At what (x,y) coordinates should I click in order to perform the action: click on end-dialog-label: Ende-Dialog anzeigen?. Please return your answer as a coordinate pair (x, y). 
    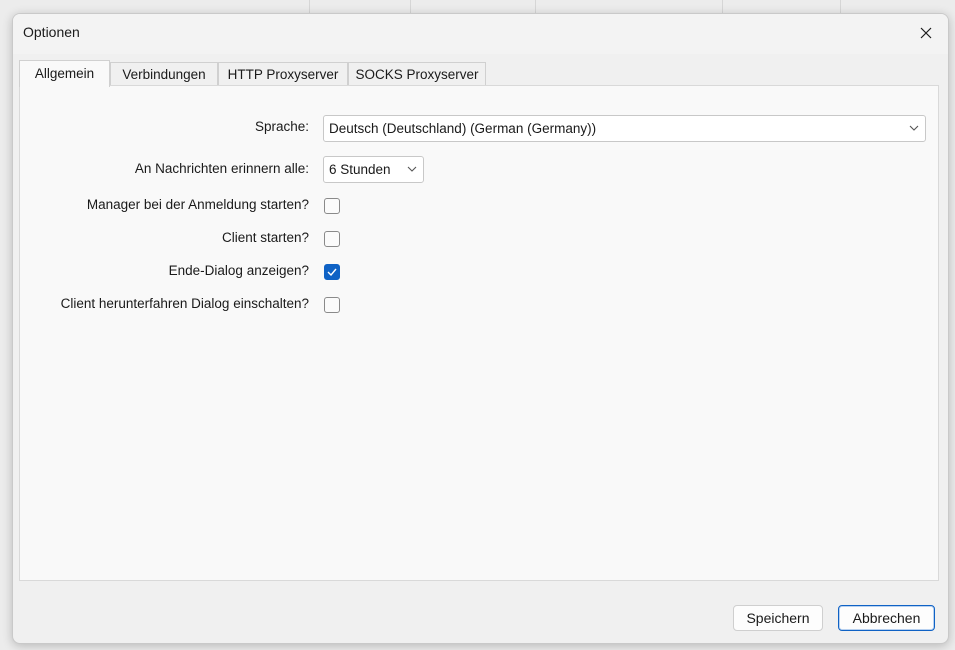
    Looking at the image, I should click on (238, 270).